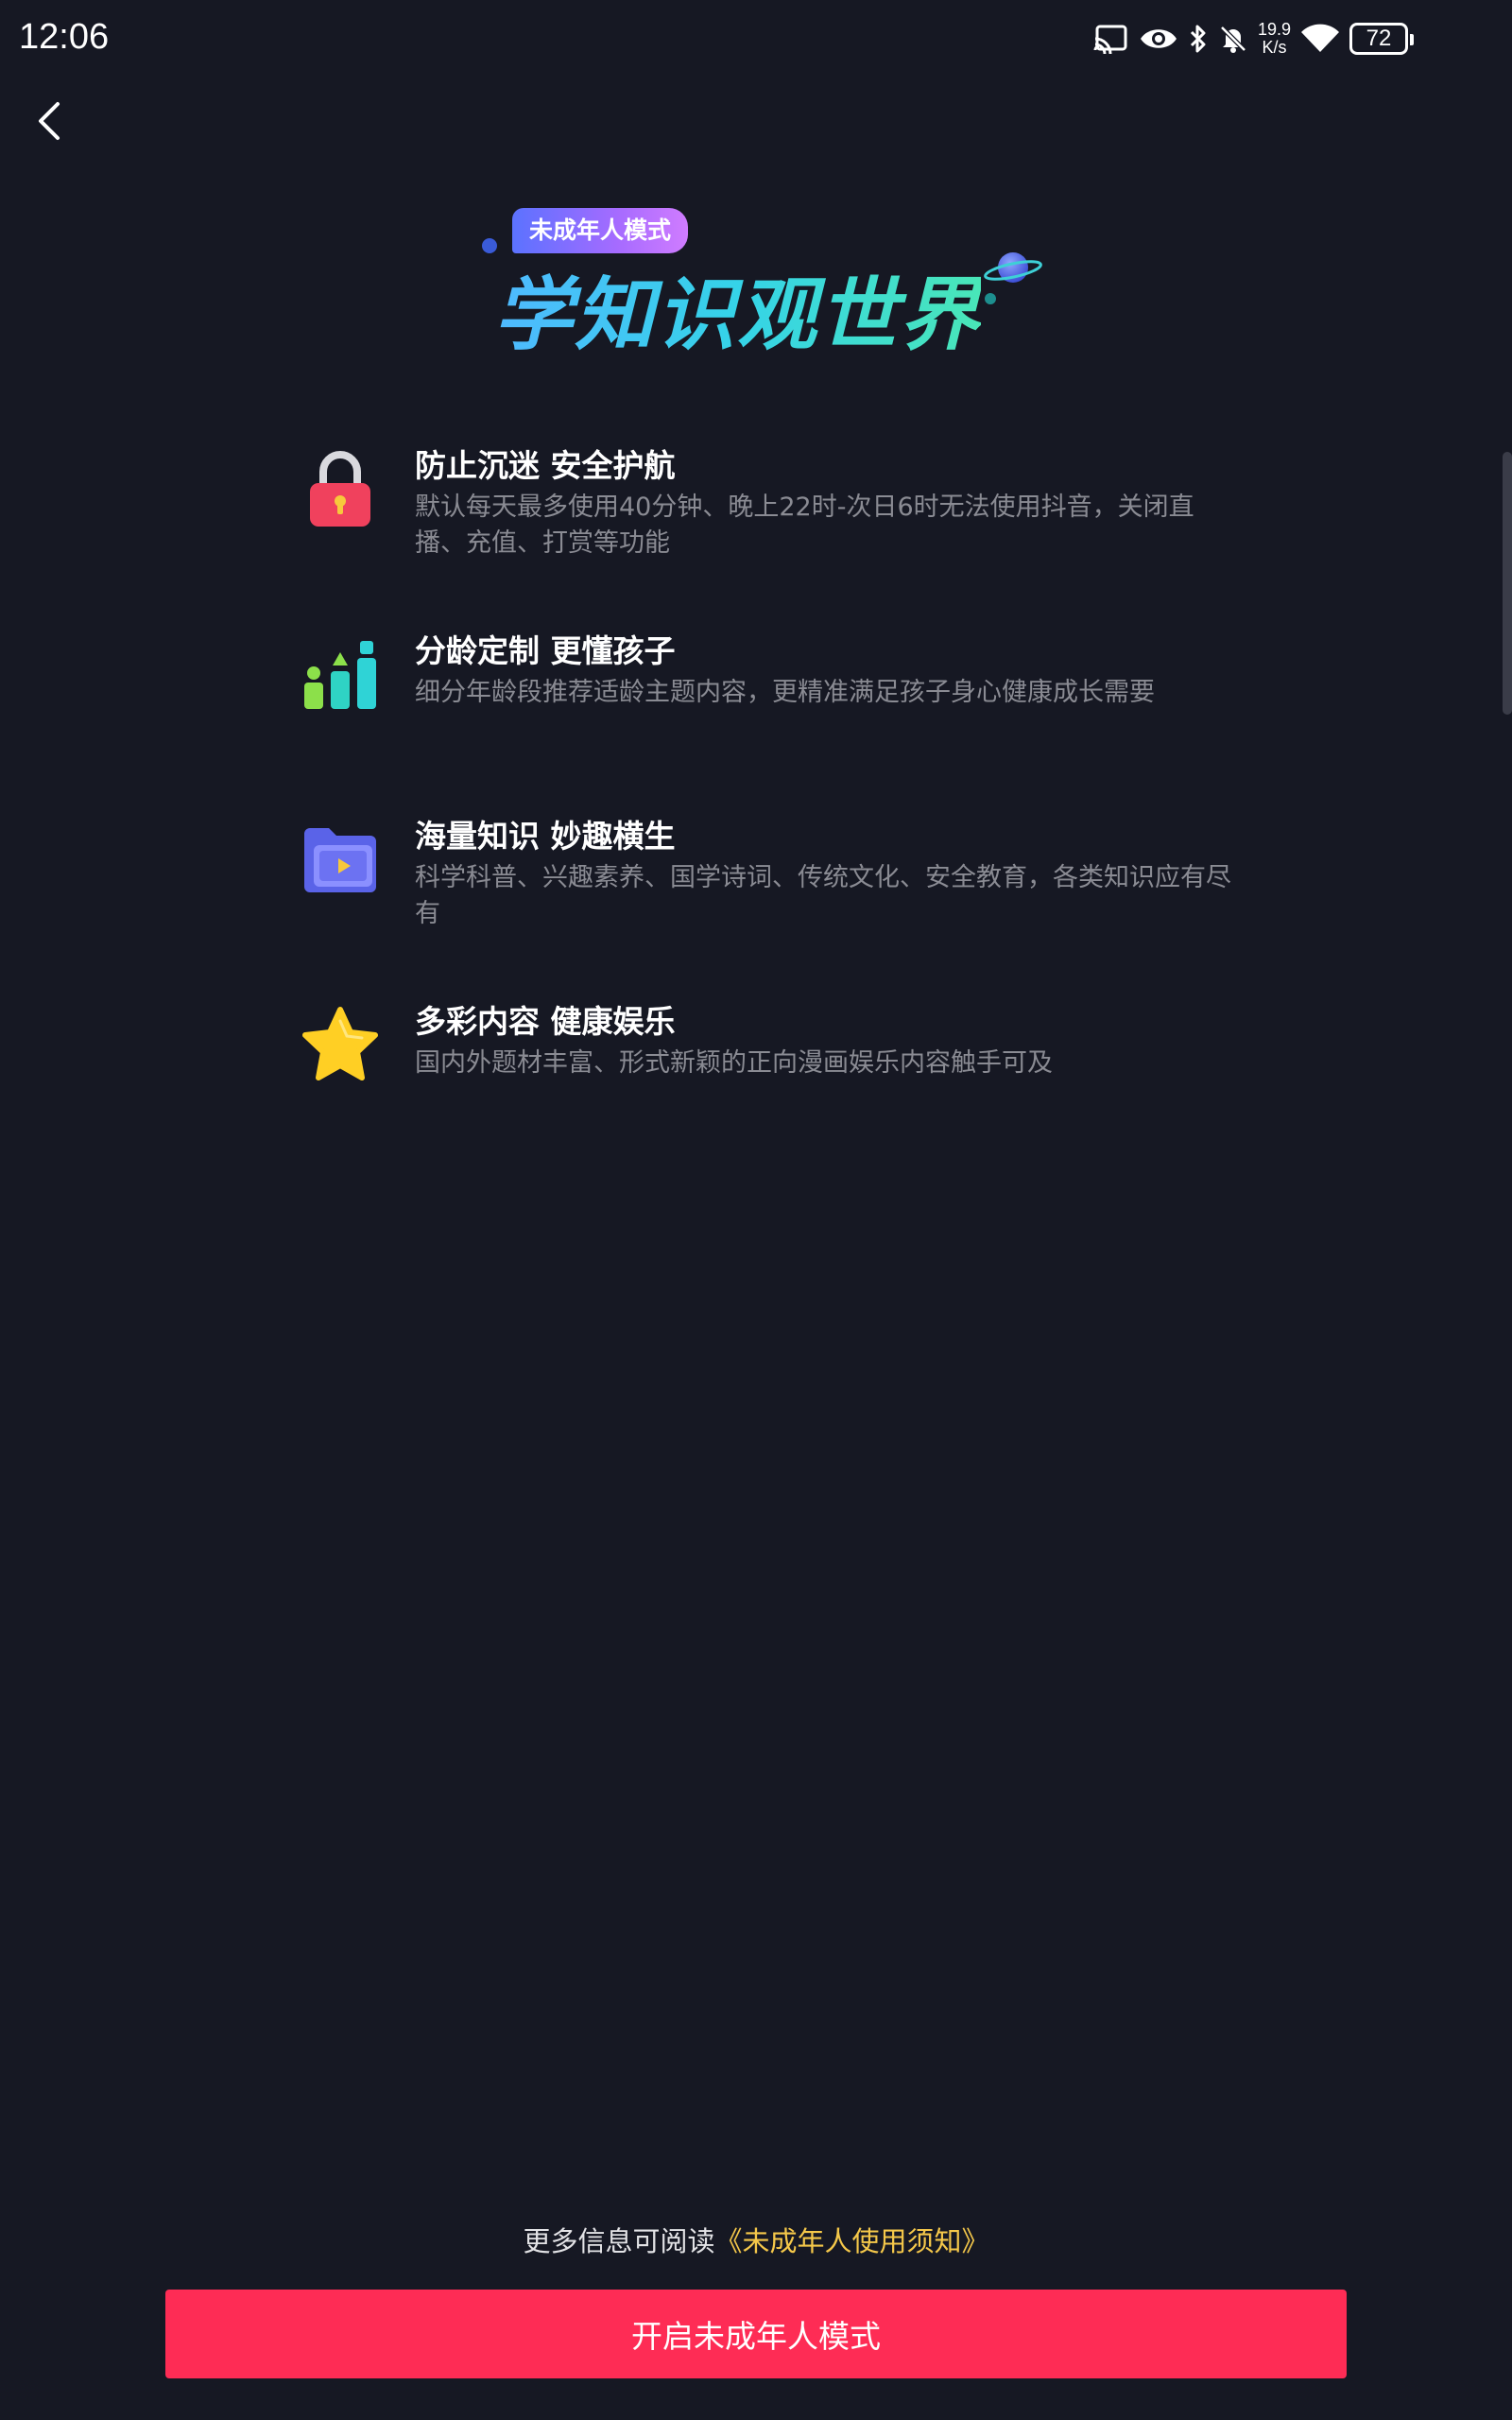  I want to click on notice-text: 更多信息可阅读《未成年人使用须知》, so click(756, 2239).